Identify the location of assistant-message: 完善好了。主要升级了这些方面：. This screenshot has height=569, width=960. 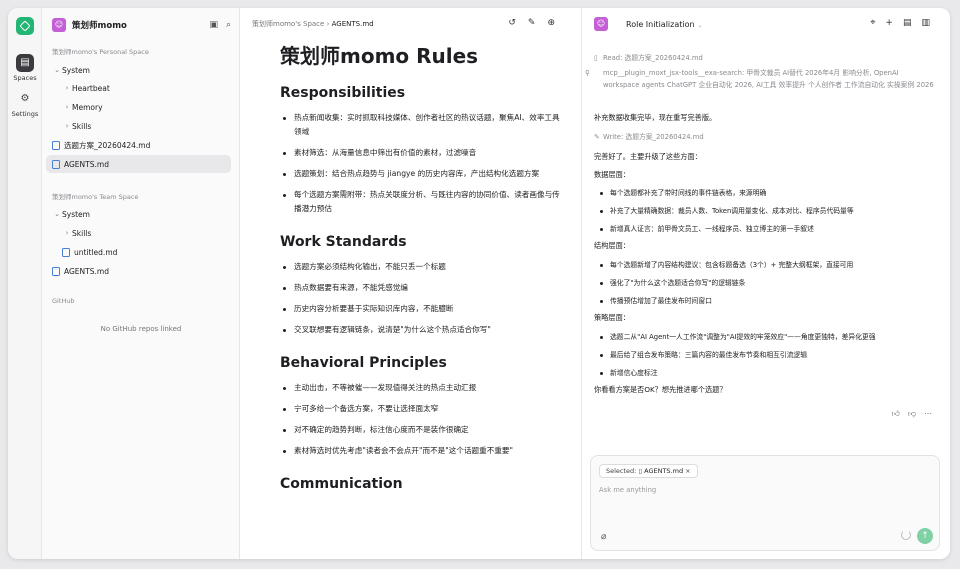
(648, 156).